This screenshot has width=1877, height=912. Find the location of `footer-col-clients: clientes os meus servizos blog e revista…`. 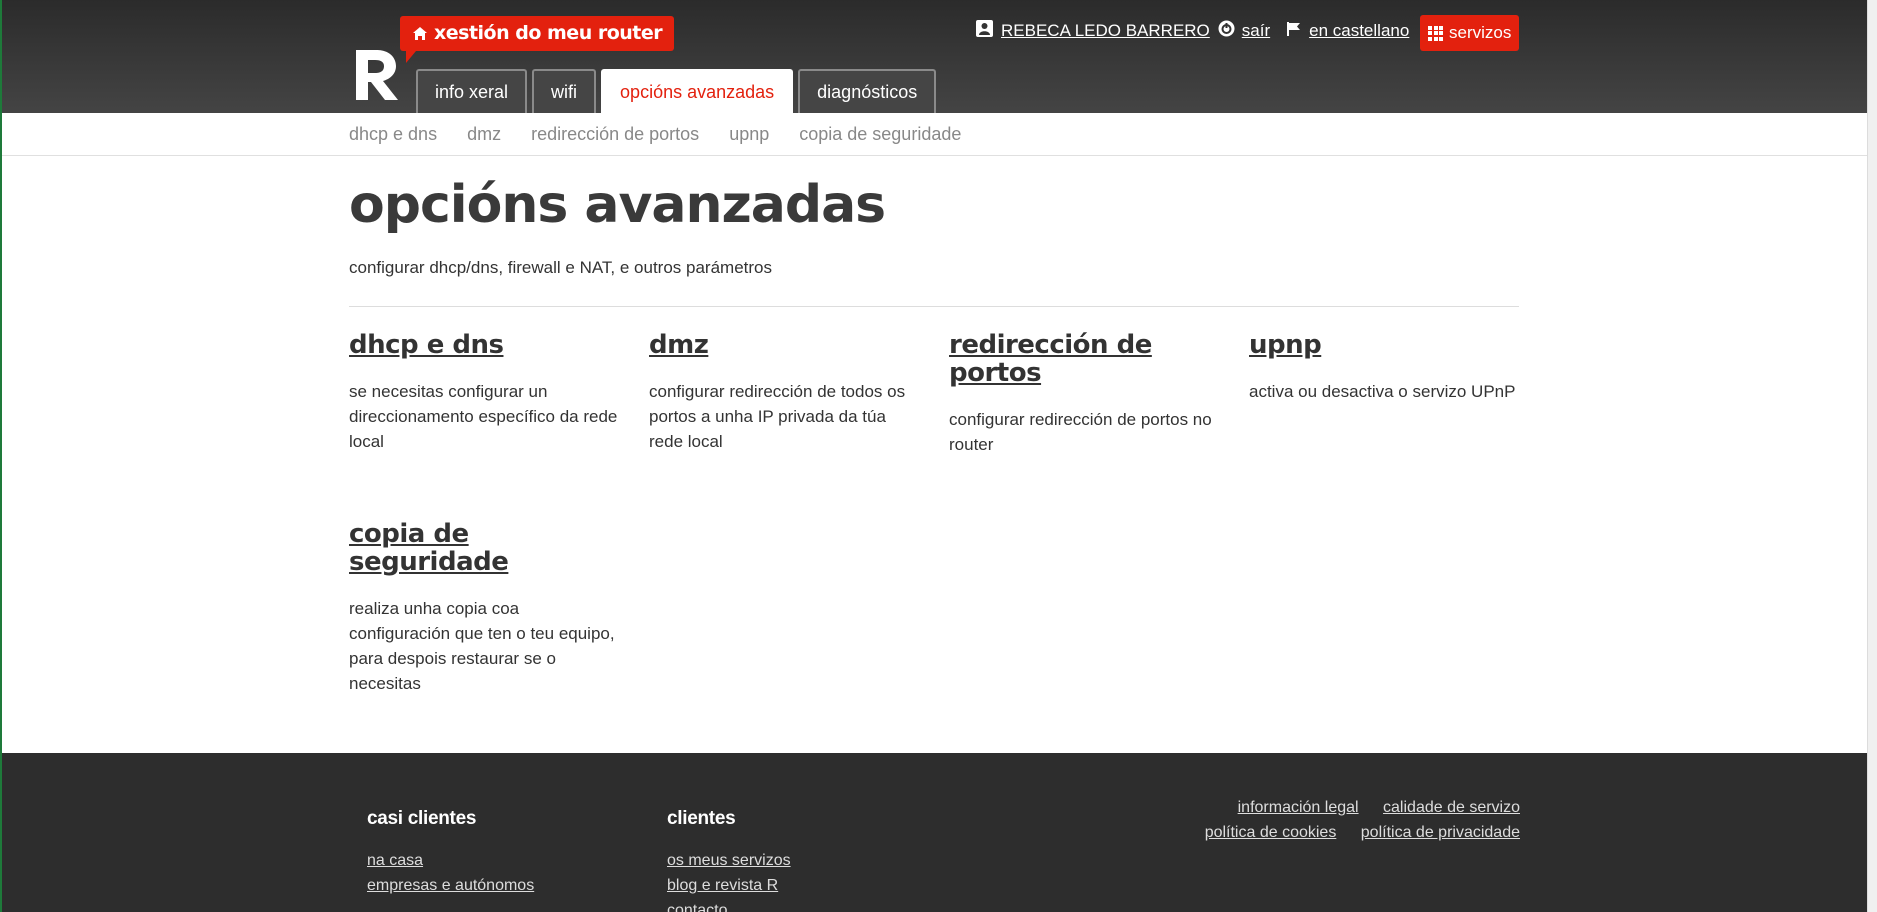

footer-col-clients: clientes os meus servizos blog e revista… is located at coordinates (729, 860).